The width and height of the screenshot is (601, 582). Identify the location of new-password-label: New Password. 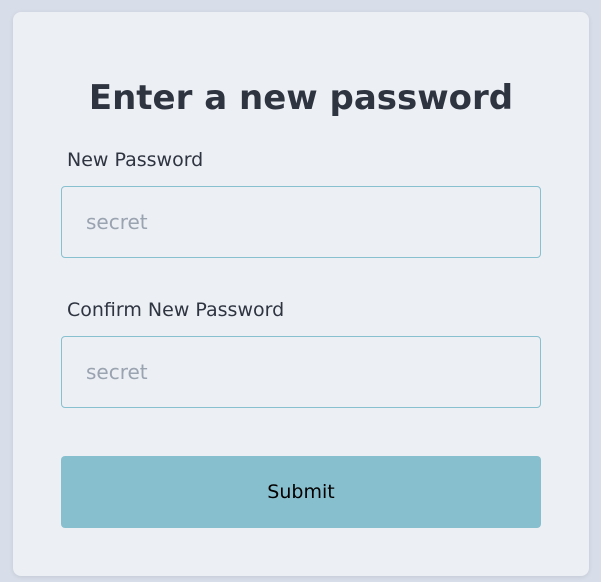
(135, 160).